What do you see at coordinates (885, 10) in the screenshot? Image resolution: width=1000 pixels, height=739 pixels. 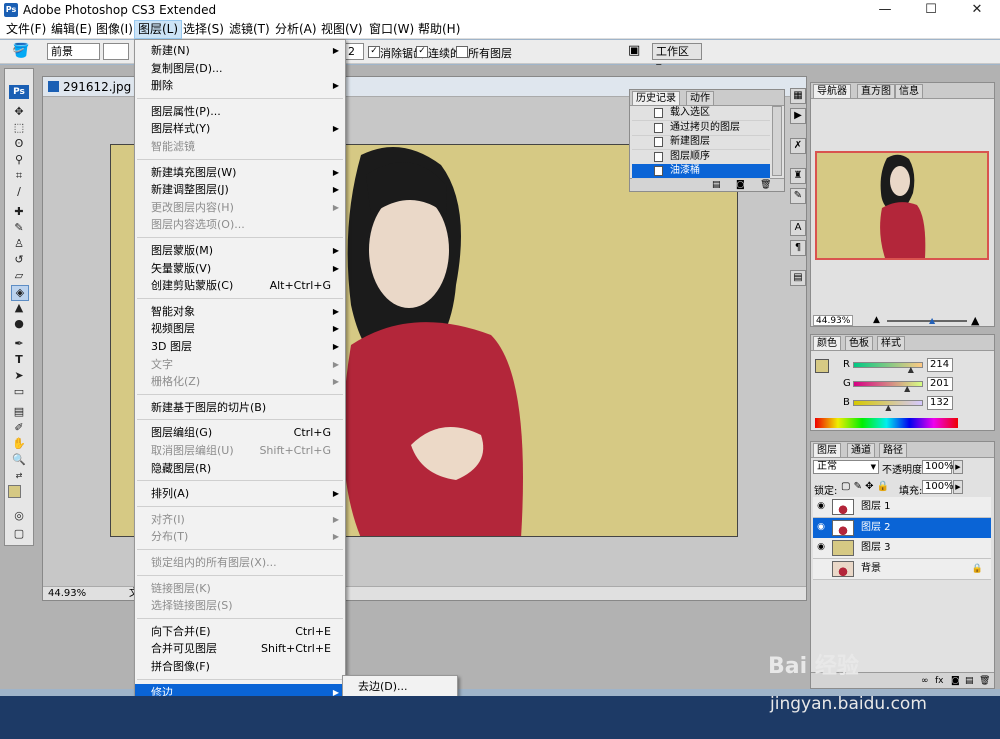 I see `minimize-button: —` at bounding box center [885, 10].